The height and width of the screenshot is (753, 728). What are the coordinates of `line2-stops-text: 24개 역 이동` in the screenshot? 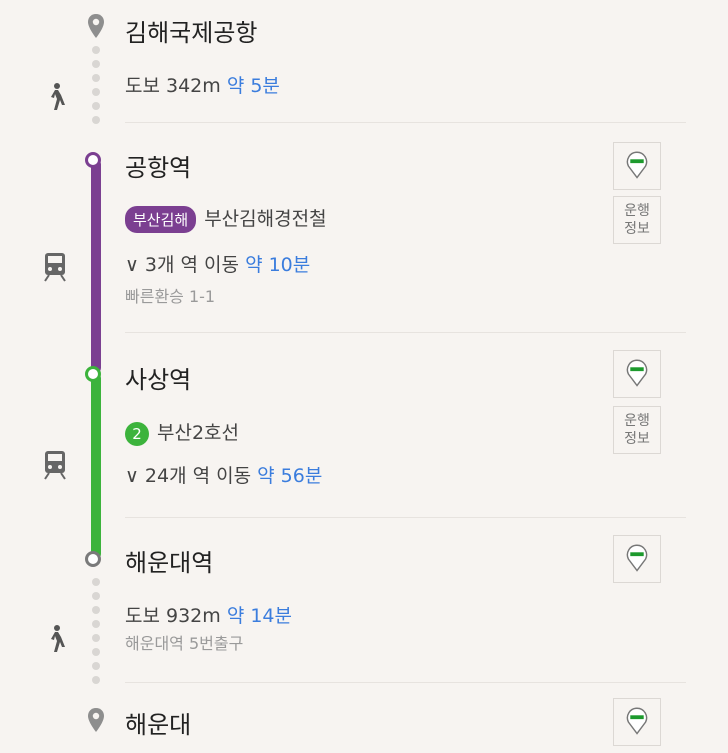 It's located at (198, 476).